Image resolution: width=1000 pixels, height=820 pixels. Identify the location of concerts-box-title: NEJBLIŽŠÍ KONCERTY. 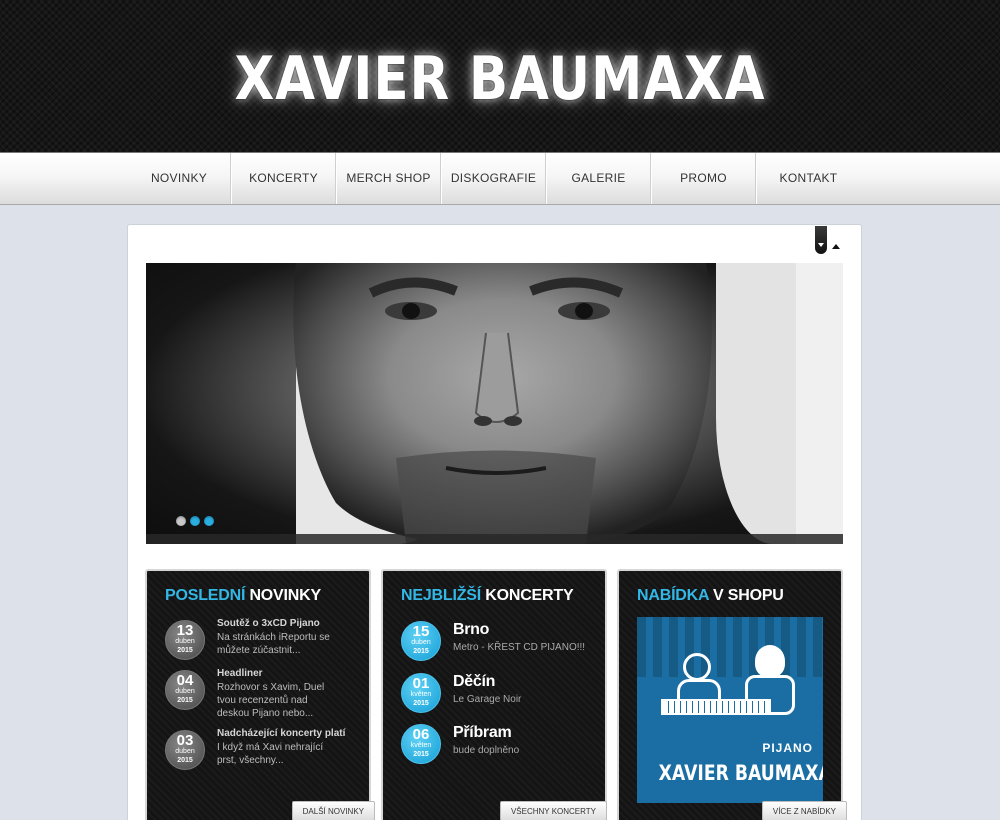
(487, 596).